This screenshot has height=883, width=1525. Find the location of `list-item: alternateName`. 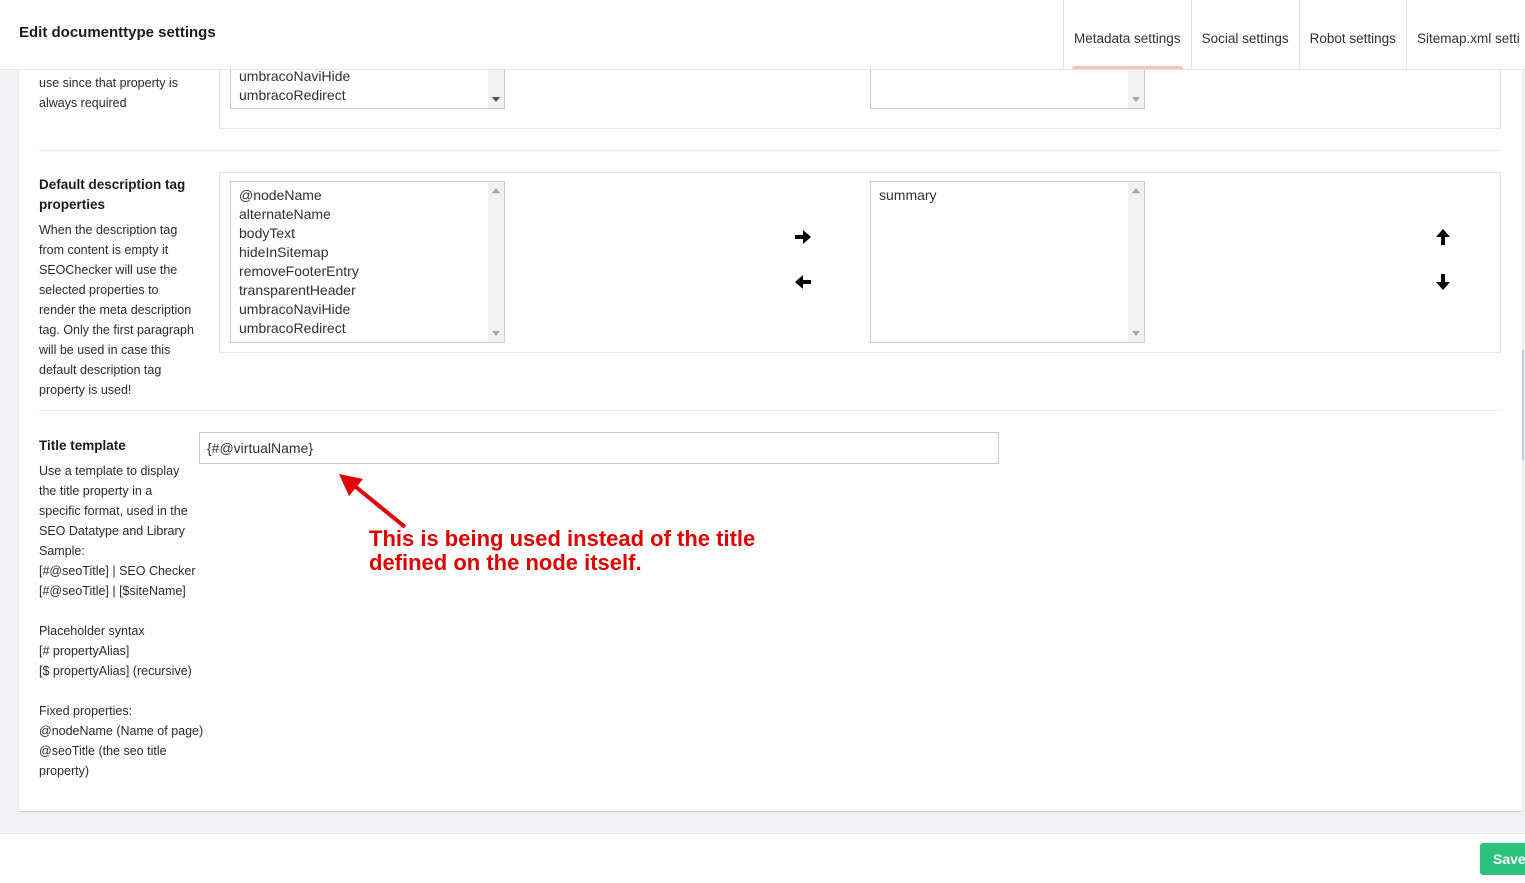

list-item: alternateName is located at coordinates (299, 214).